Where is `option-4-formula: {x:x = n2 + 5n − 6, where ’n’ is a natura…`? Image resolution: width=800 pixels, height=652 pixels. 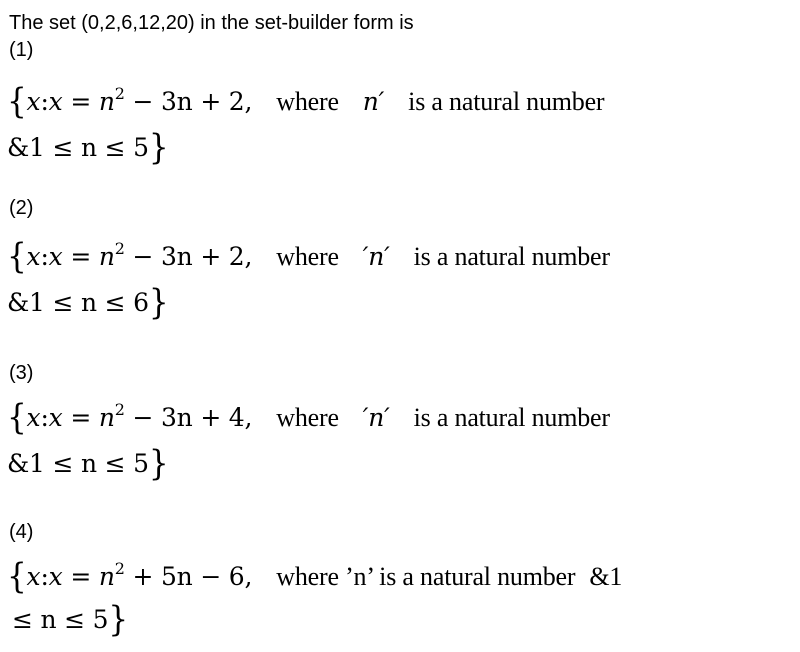
option-4-formula: {x:x = n2 + 5n − 6, where ’n’ is a natura… is located at coordinates (315, 575).